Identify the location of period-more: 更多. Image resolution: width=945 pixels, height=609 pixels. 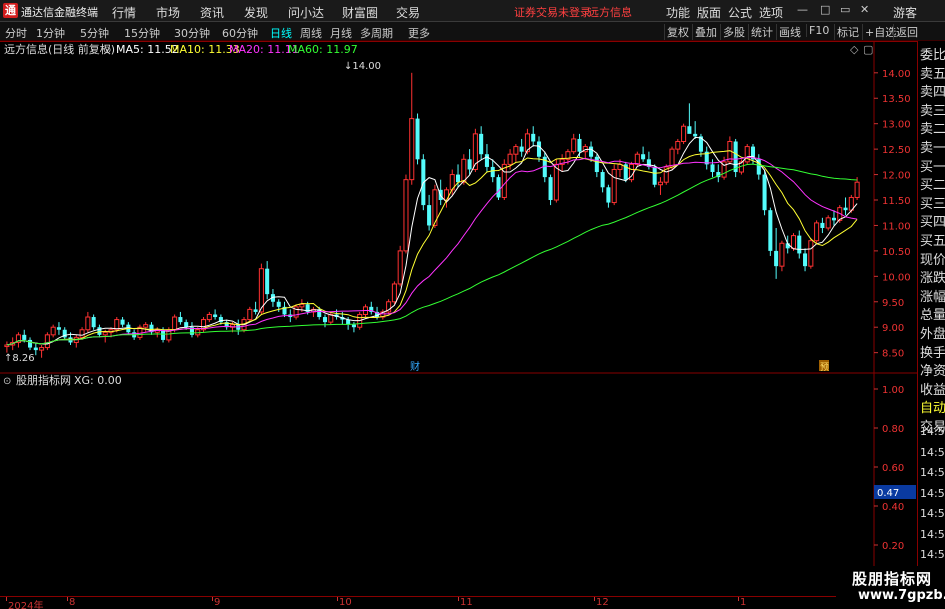
(419, 33).